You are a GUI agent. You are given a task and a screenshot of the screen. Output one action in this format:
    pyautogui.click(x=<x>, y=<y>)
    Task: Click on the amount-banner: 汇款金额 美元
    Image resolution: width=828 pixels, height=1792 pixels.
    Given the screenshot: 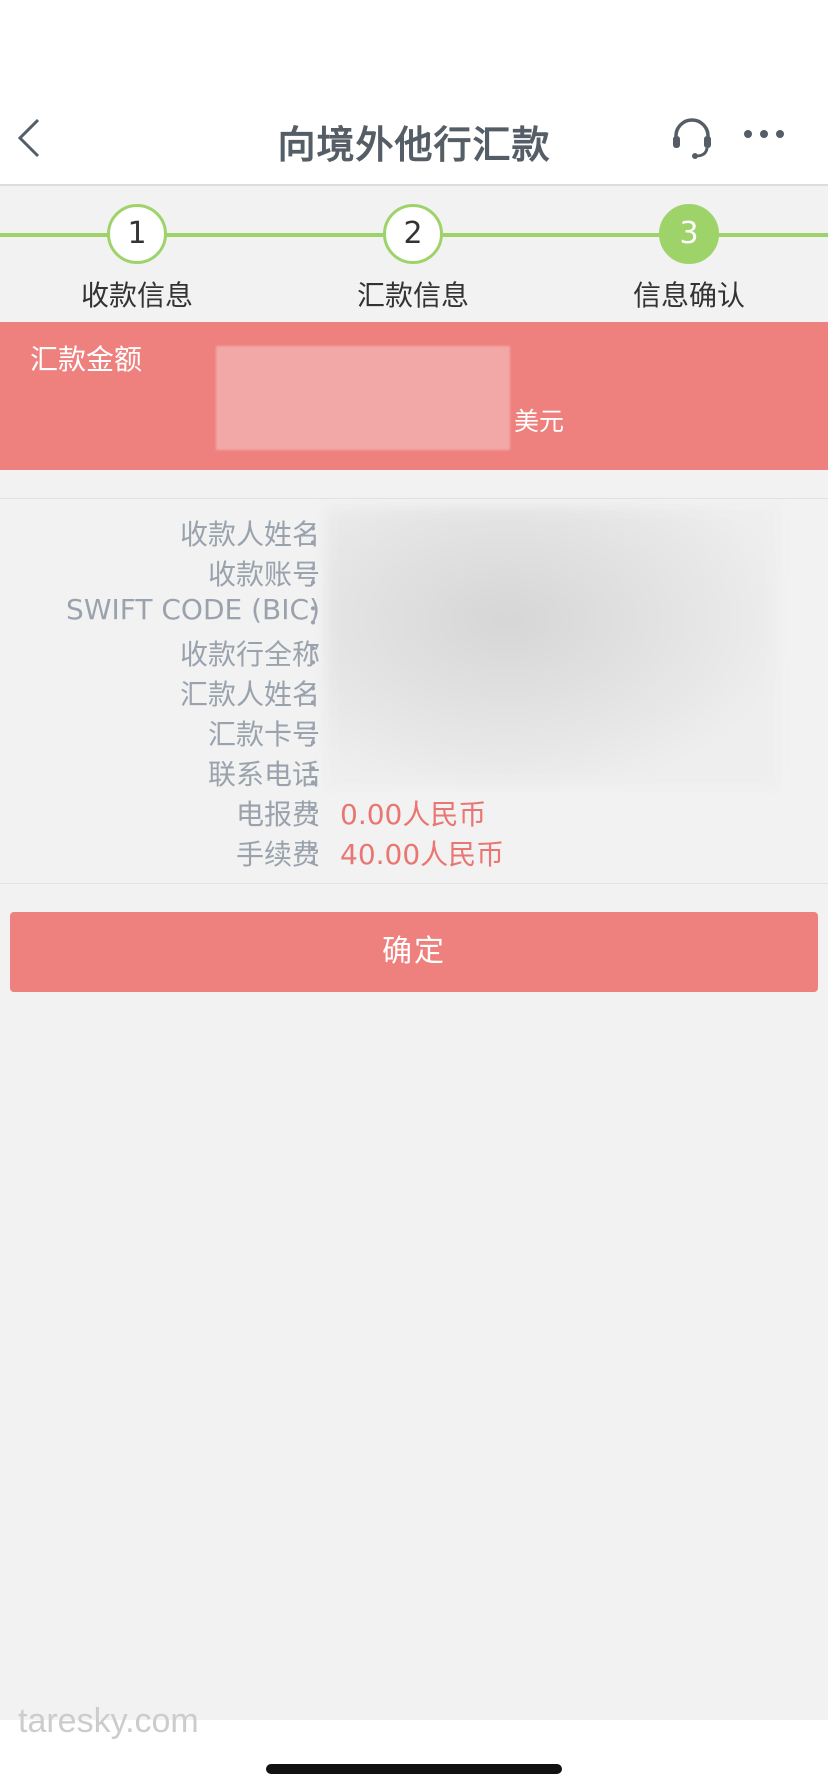 What is the action you would take?
    pyautogui.click(x=414, y=396)
    